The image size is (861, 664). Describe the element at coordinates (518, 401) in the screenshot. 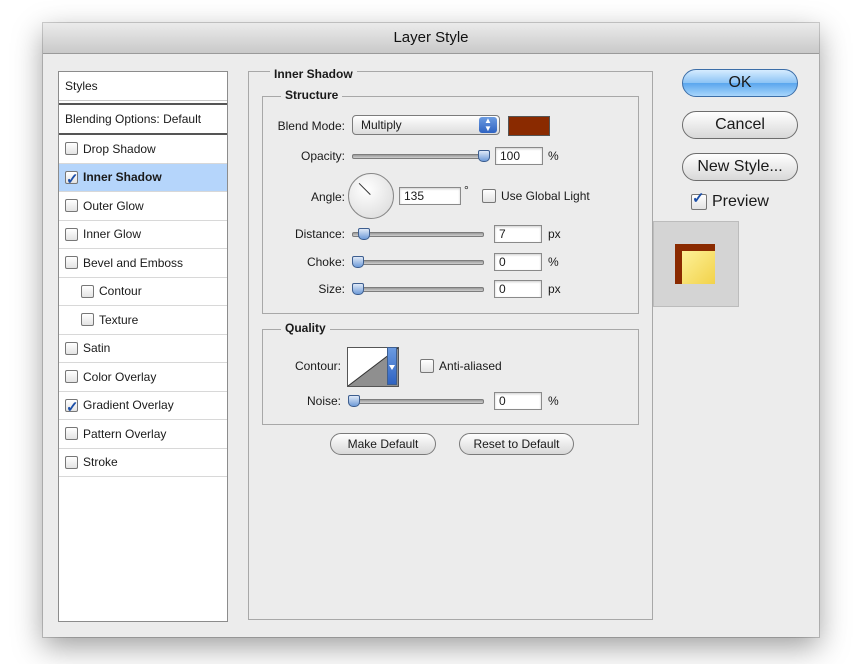

I see `noise-input: 0` at that location.